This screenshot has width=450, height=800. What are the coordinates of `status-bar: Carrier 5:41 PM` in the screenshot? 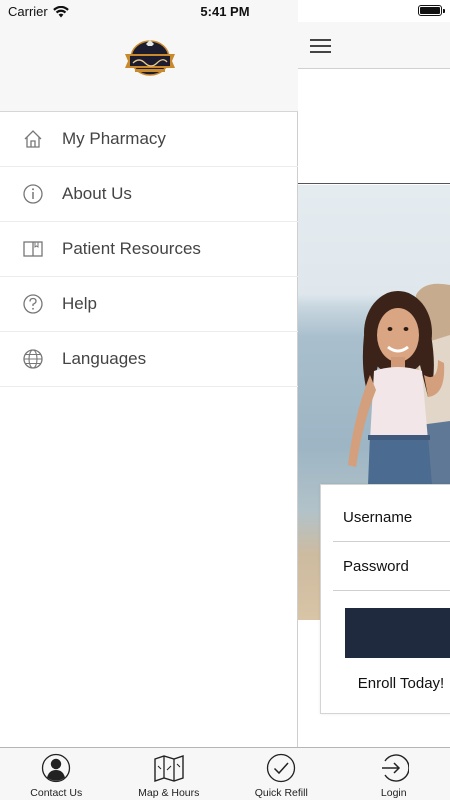 It's located at (225, 11).